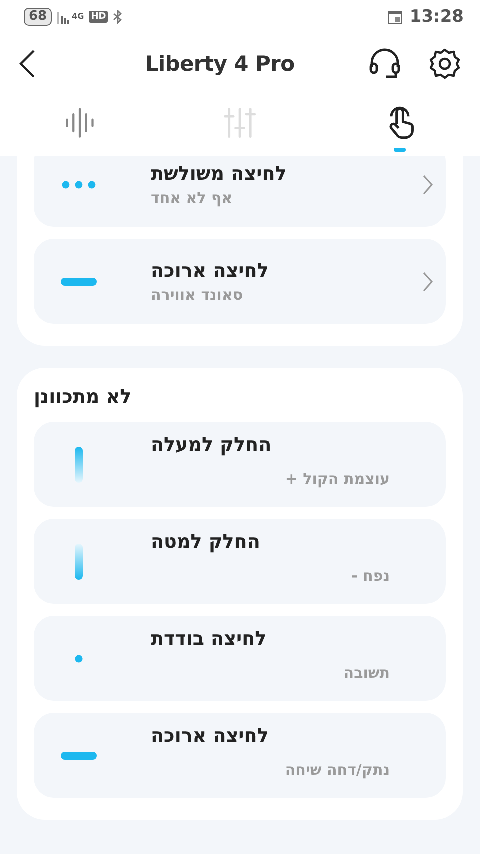 The width and height of the screenshot is (480, 854). Describe the element at coordinates (38, 17) in the screenshot. I see `battery-indicator: 68` at that location.